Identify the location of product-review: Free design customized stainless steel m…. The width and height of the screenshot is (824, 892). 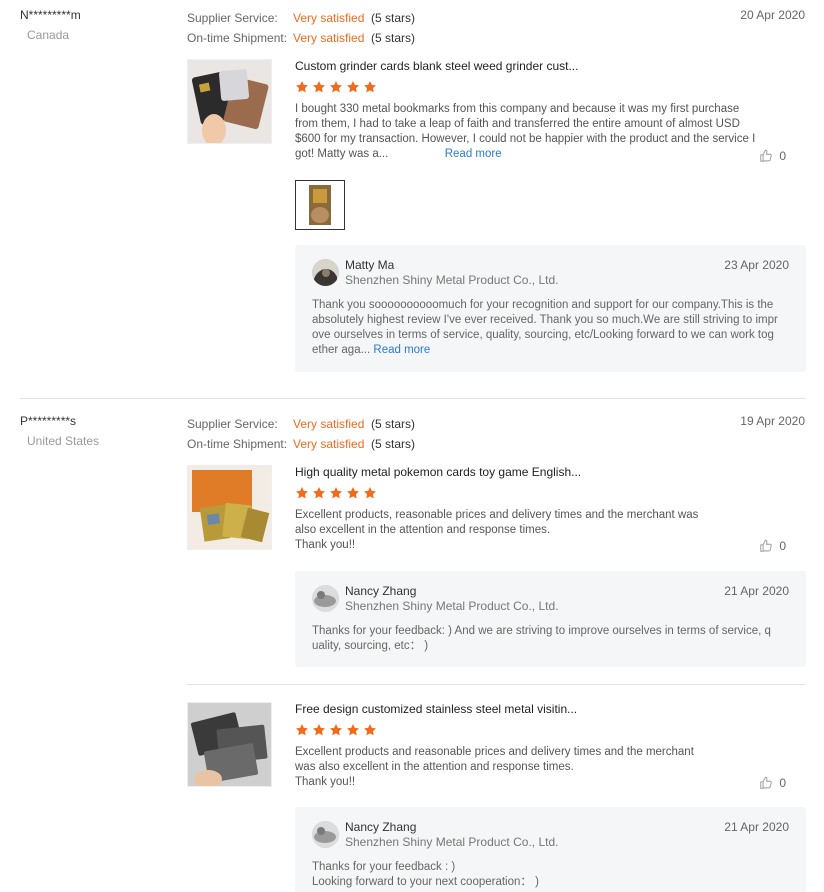
(496, 752).